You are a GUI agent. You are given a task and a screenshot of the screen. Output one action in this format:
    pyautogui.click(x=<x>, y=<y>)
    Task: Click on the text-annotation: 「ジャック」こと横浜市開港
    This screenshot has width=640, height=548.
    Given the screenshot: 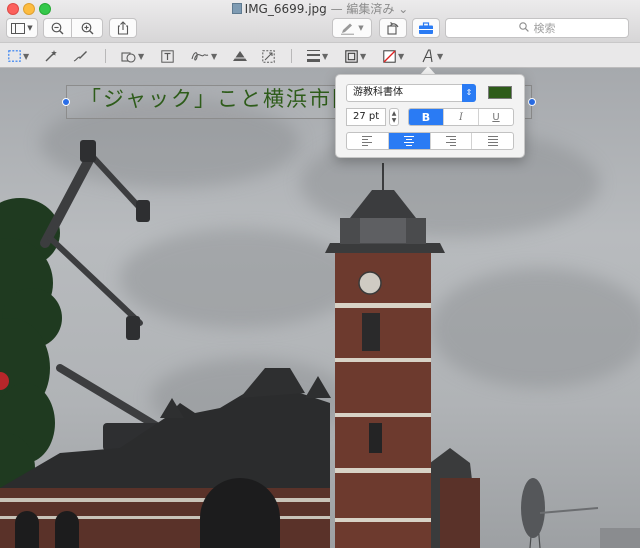 What is the action you would take?
    pyautogui.click(x=229, y=99)
    